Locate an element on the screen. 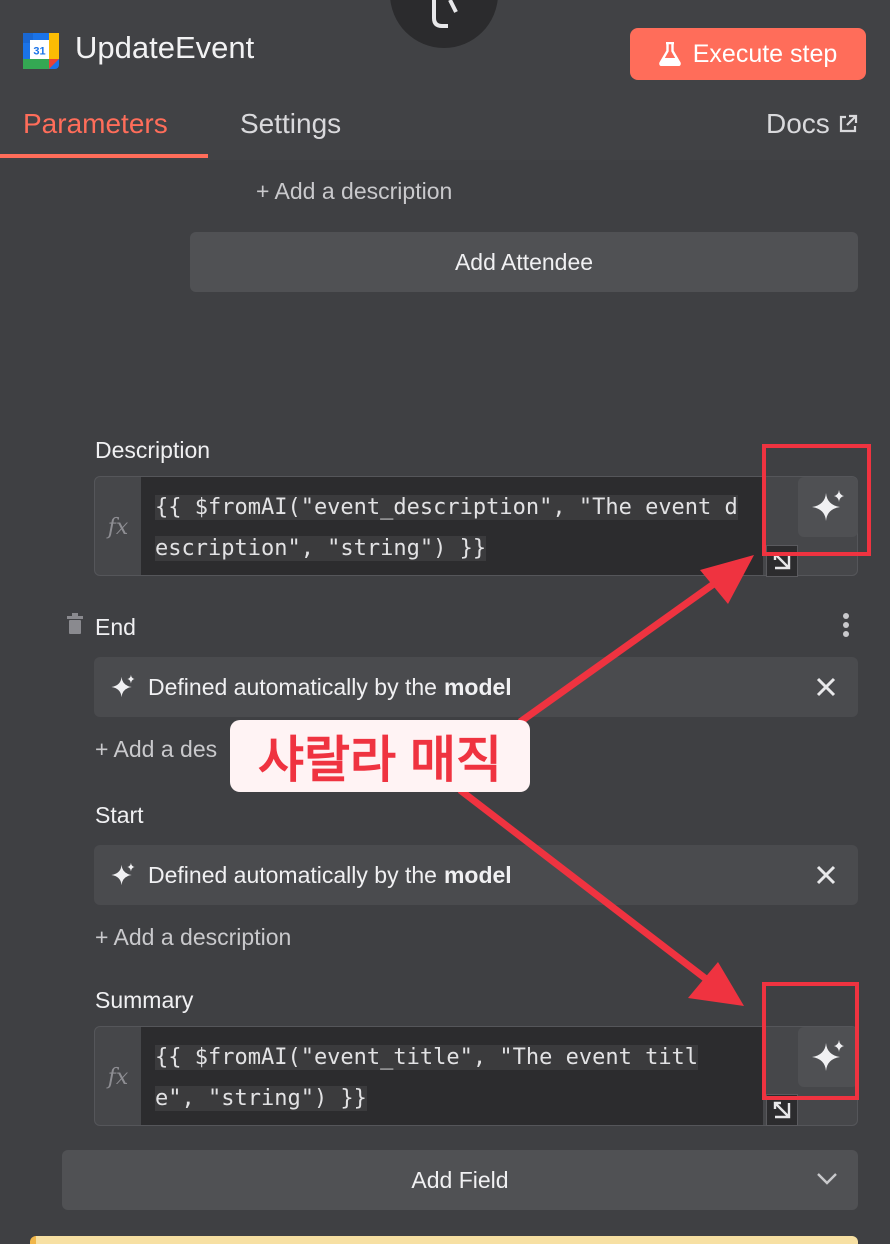 The height and width of the screenshot is (1244, 890). annotation-arrowhead is located at coordinates (727, 579).